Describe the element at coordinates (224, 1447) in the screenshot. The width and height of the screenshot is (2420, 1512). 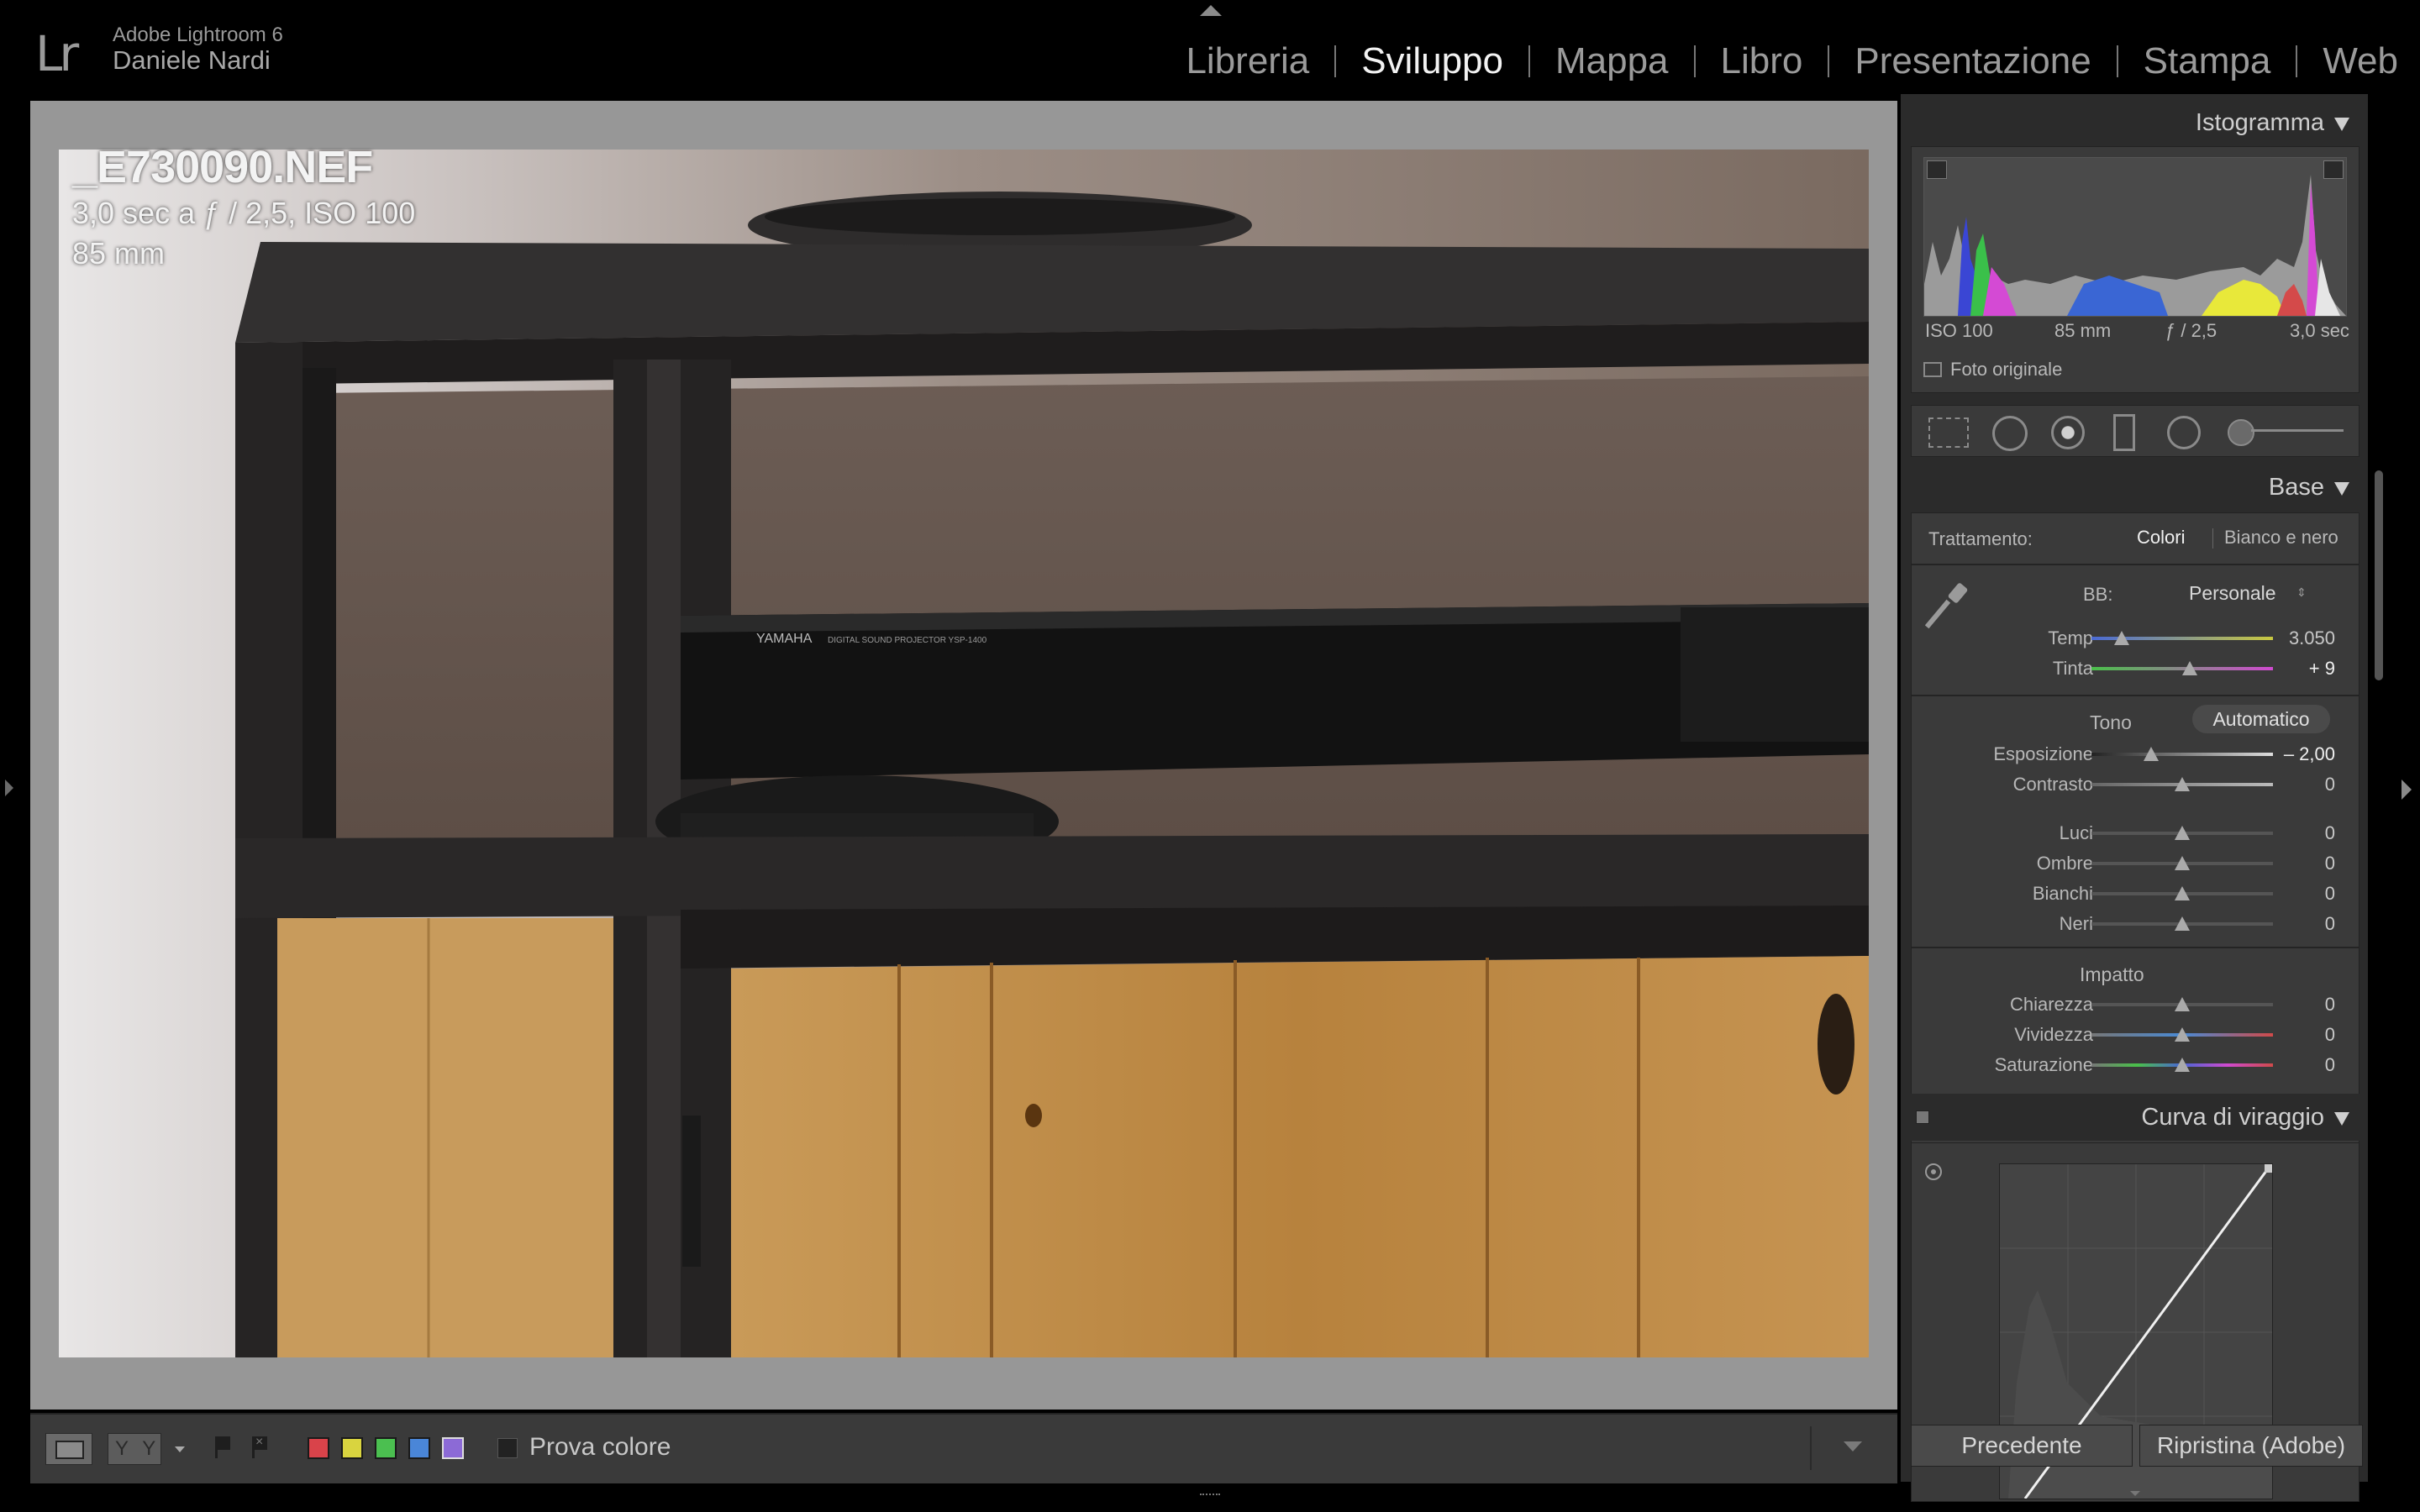
I see `flag-pick-icon` at that location.